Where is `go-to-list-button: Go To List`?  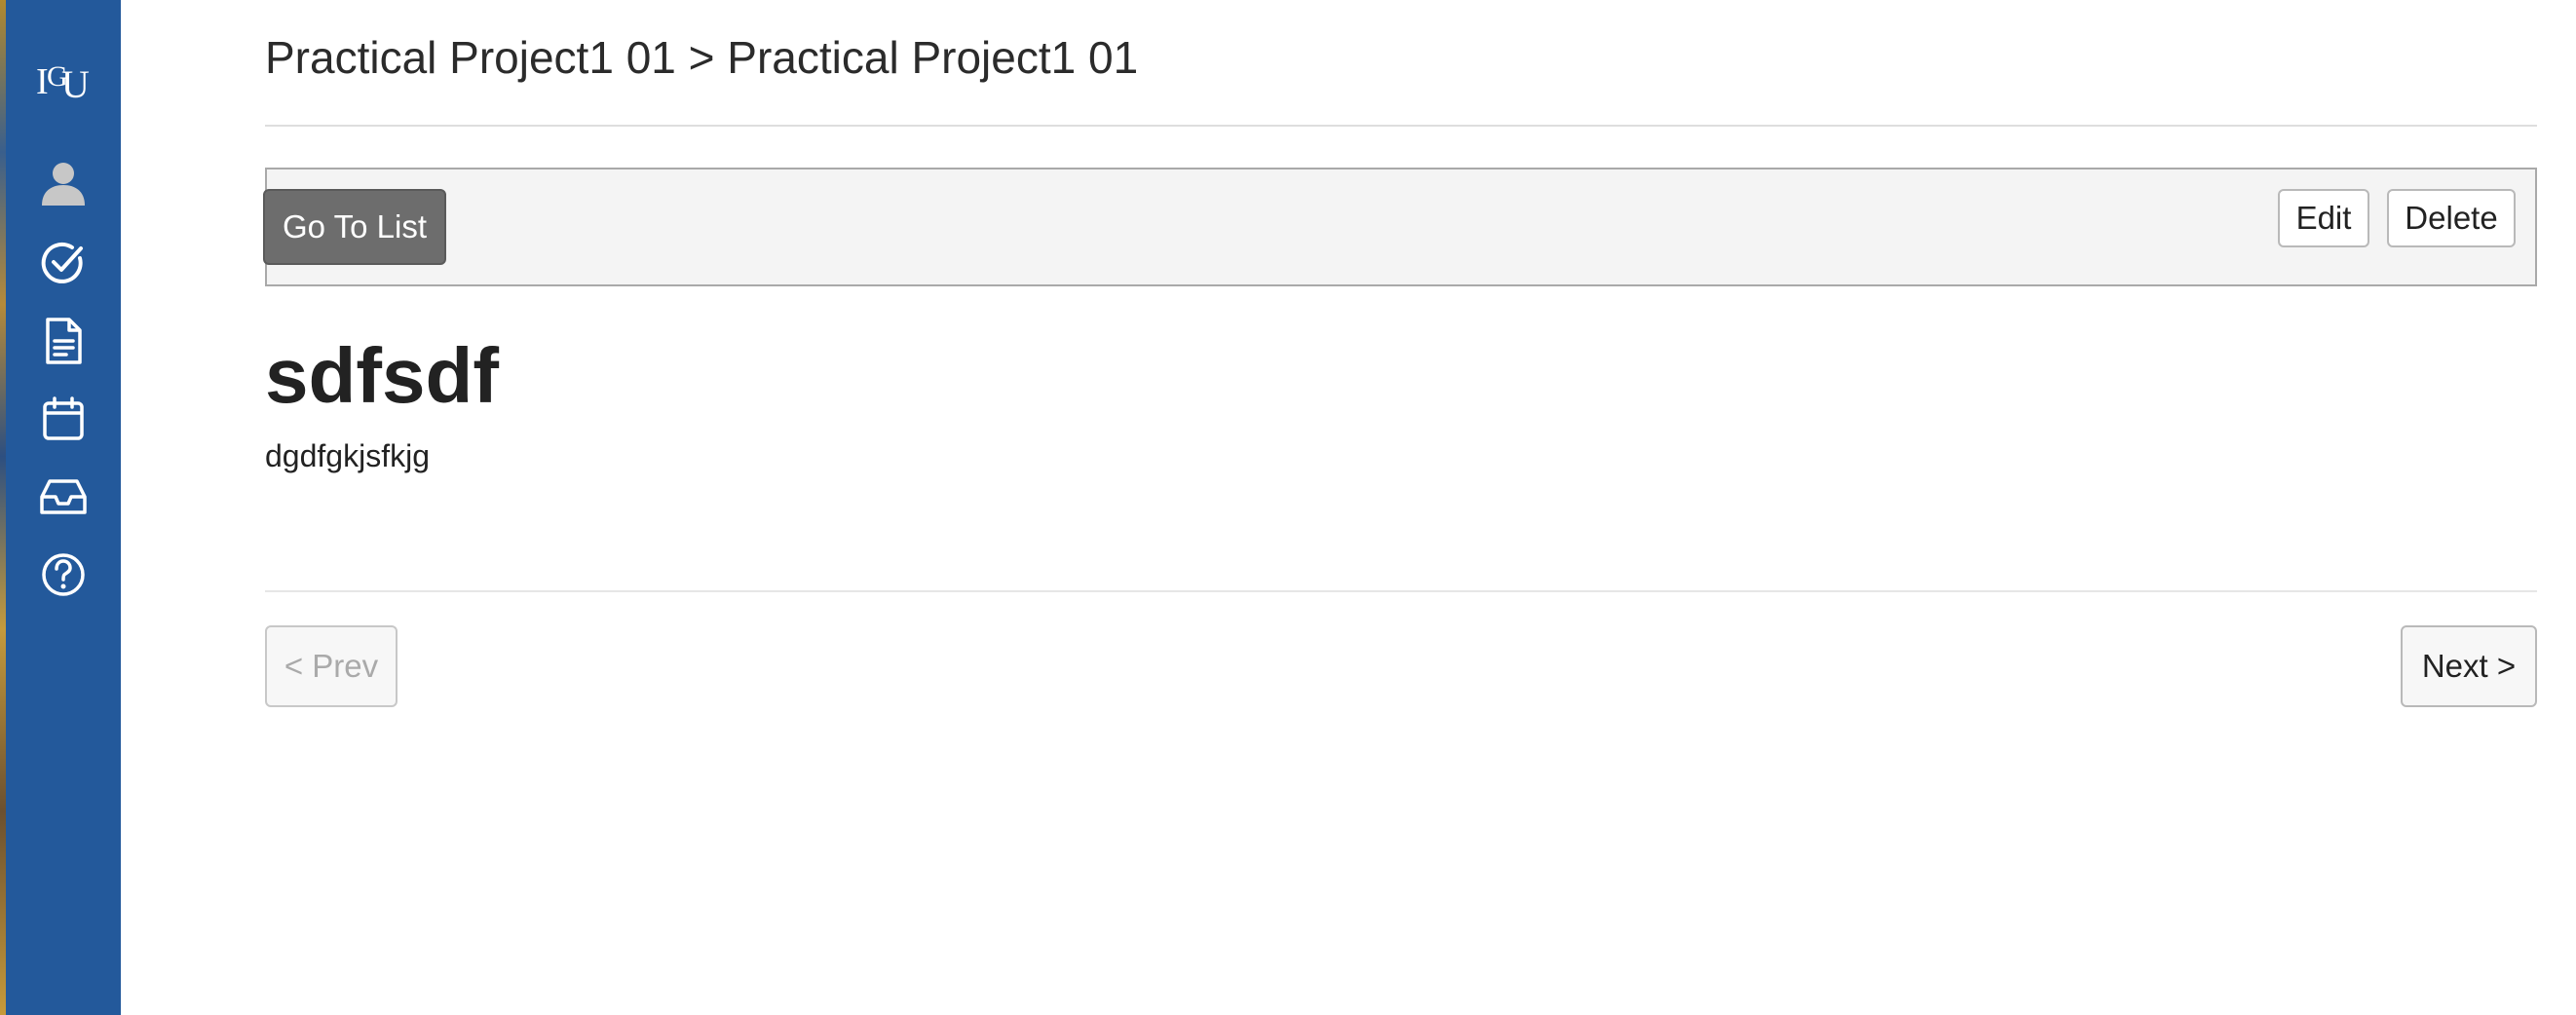 go-to-list-button: Go To List is located at coordinates (354, 227).